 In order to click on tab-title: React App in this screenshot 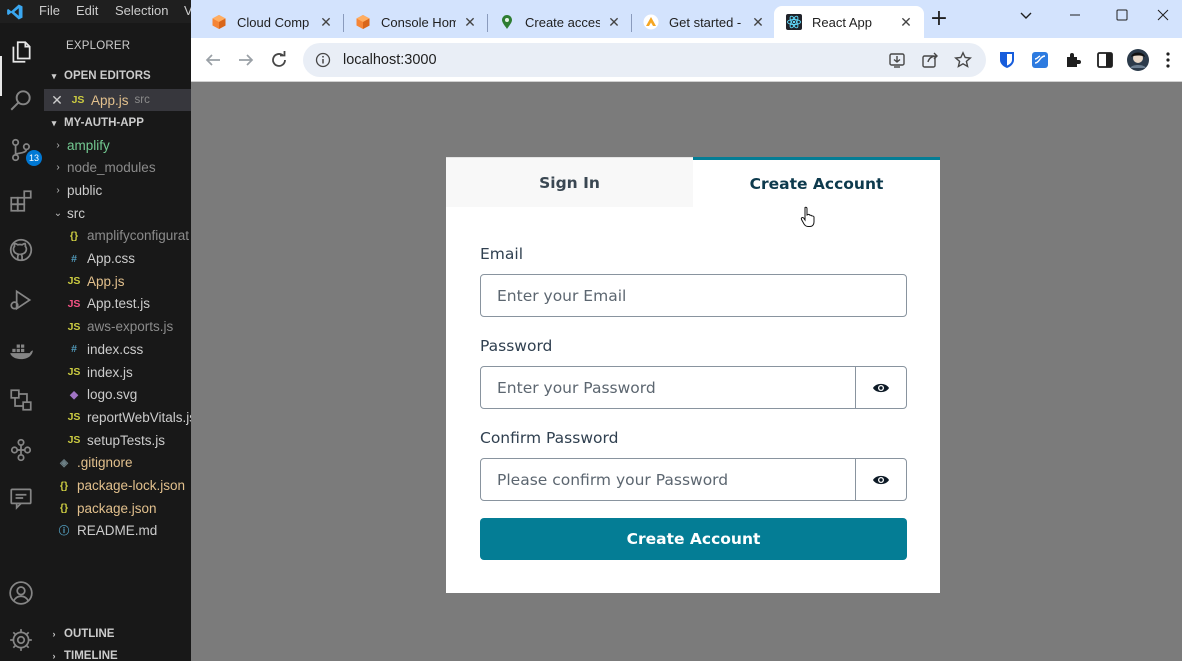, I will do `click(842, 22)`.